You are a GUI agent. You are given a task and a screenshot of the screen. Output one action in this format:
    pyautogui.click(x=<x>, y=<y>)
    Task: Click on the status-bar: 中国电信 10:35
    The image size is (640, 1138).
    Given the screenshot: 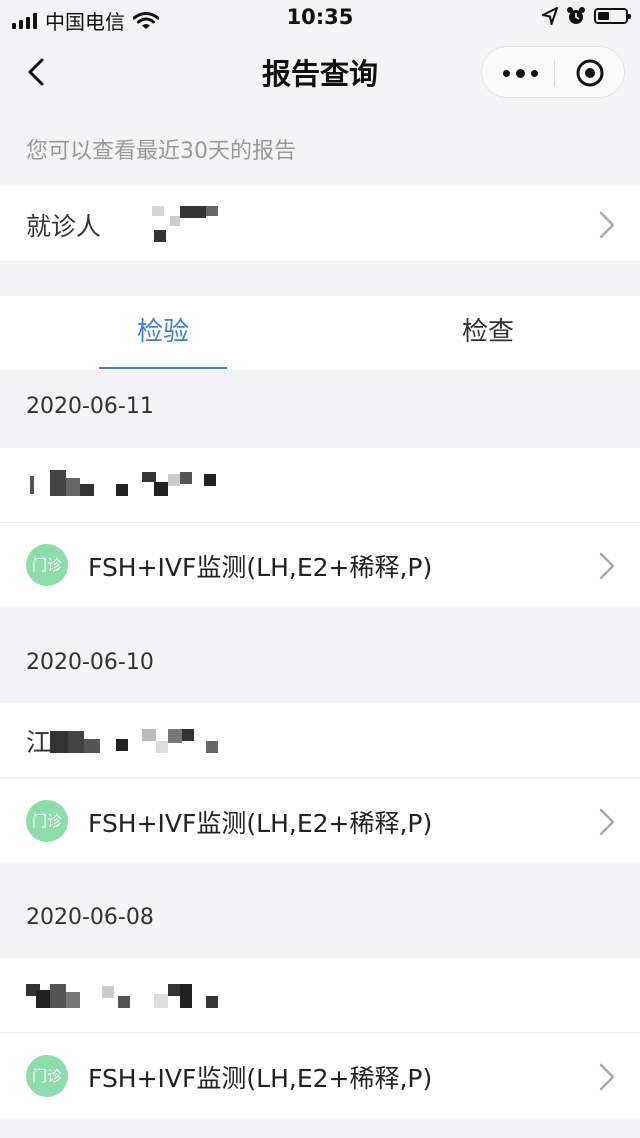 What is the action you would take?
    pyautogui.click(x=320, y=18)
    